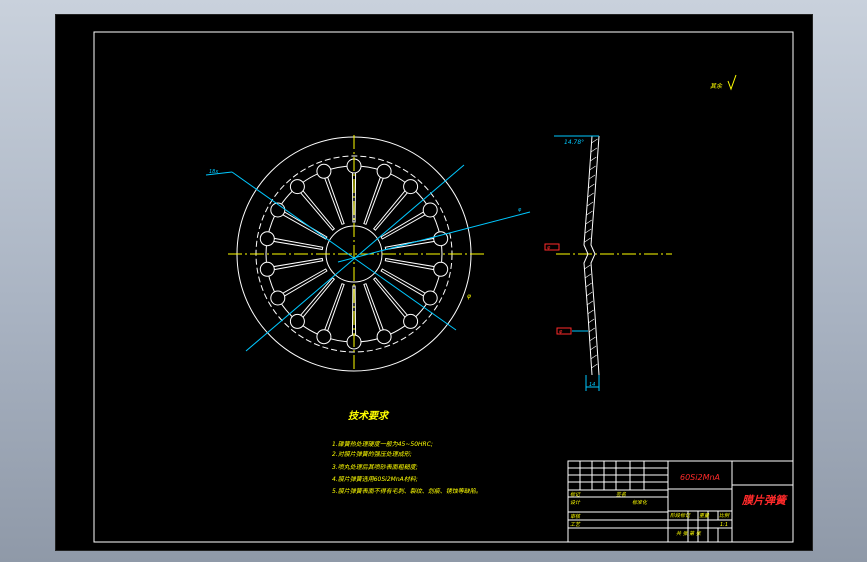 The width and height of the screenshot is (867, 562). I want to click on side-view: 14.78° φ φ 14, so click(608, 263).